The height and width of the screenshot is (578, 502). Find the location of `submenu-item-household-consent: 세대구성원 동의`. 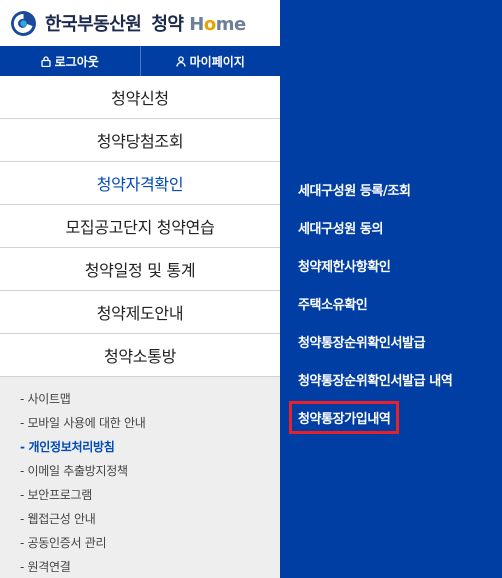

submenu-item-household-consent: 세대구성원 동의 is located at coordinates (375, 227).